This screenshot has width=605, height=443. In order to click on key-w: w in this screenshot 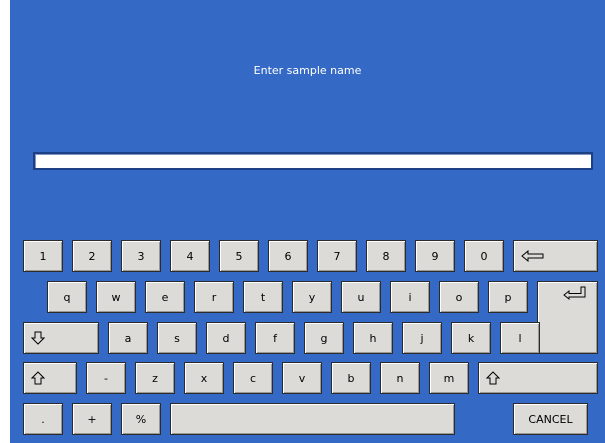, I will do `click(116, 297)`.